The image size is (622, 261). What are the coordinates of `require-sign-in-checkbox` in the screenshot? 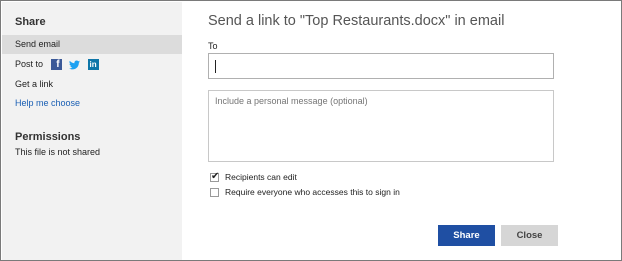 It's located at (214, 192).